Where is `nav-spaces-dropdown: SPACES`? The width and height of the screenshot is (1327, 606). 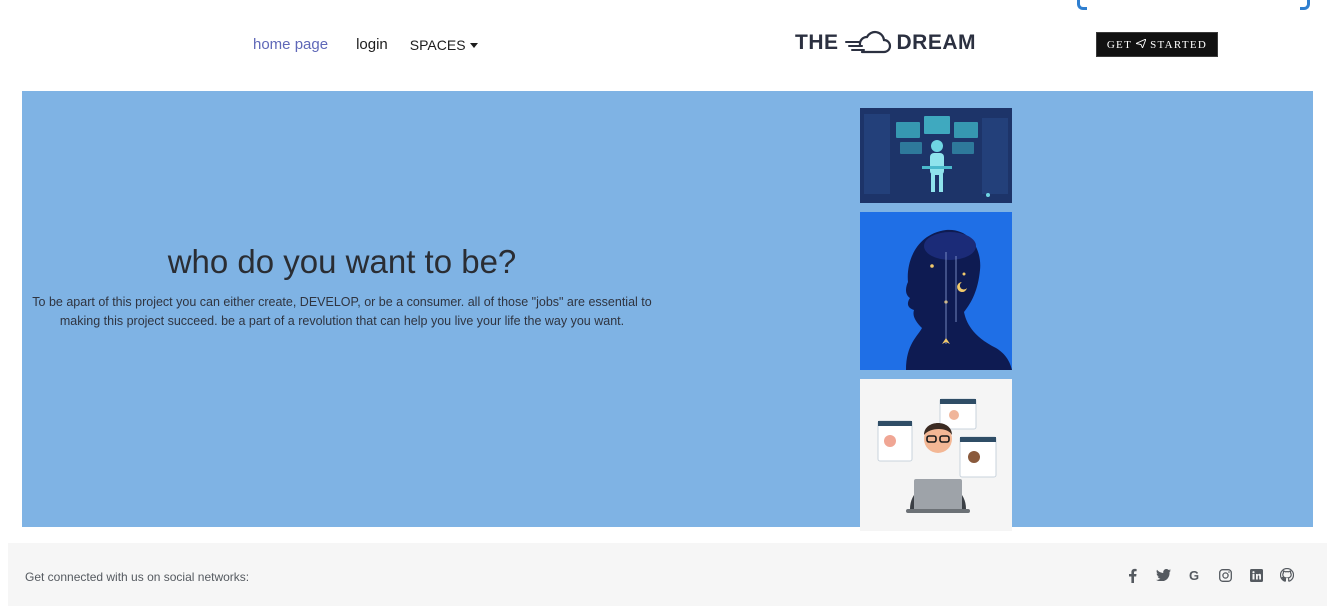
nav-spaces-dropdown: SPACES is located at coordinates (444, 45).